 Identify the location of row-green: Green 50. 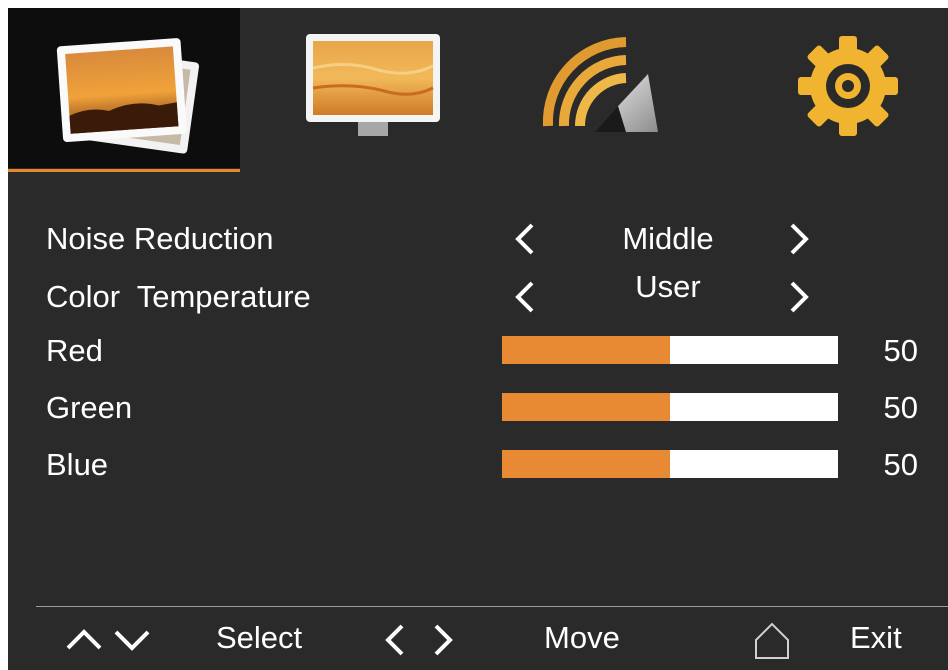
(478, 408).